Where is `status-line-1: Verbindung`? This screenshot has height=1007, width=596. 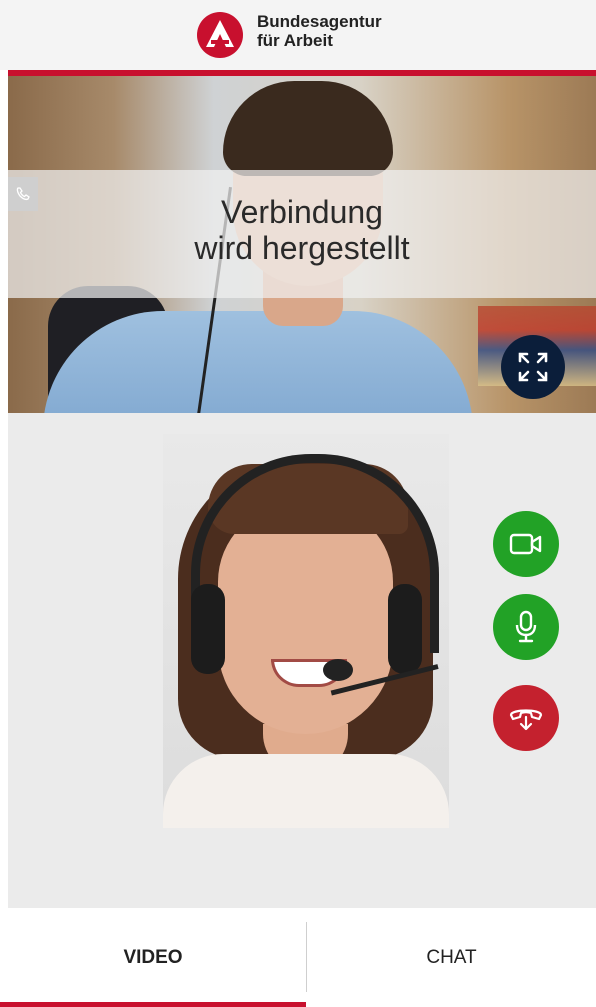 status-line-1: Verbindung is located at coordinates (302, 212).